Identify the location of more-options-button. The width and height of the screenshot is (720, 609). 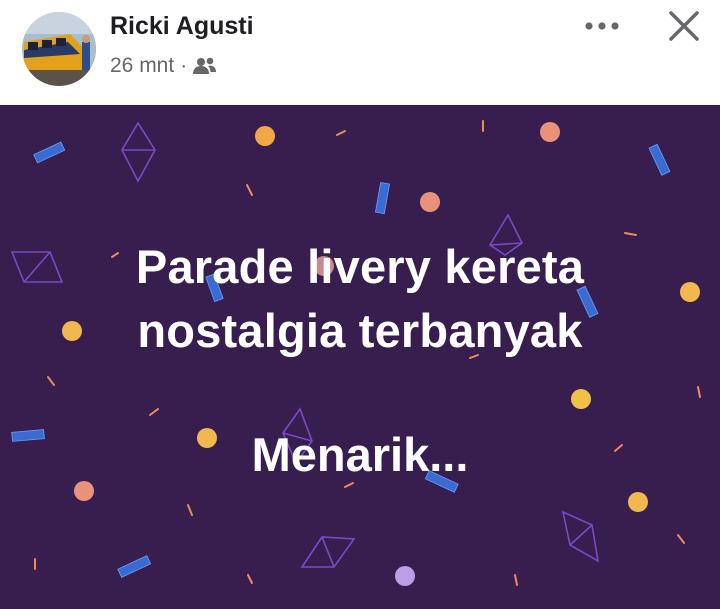
(603, 26).